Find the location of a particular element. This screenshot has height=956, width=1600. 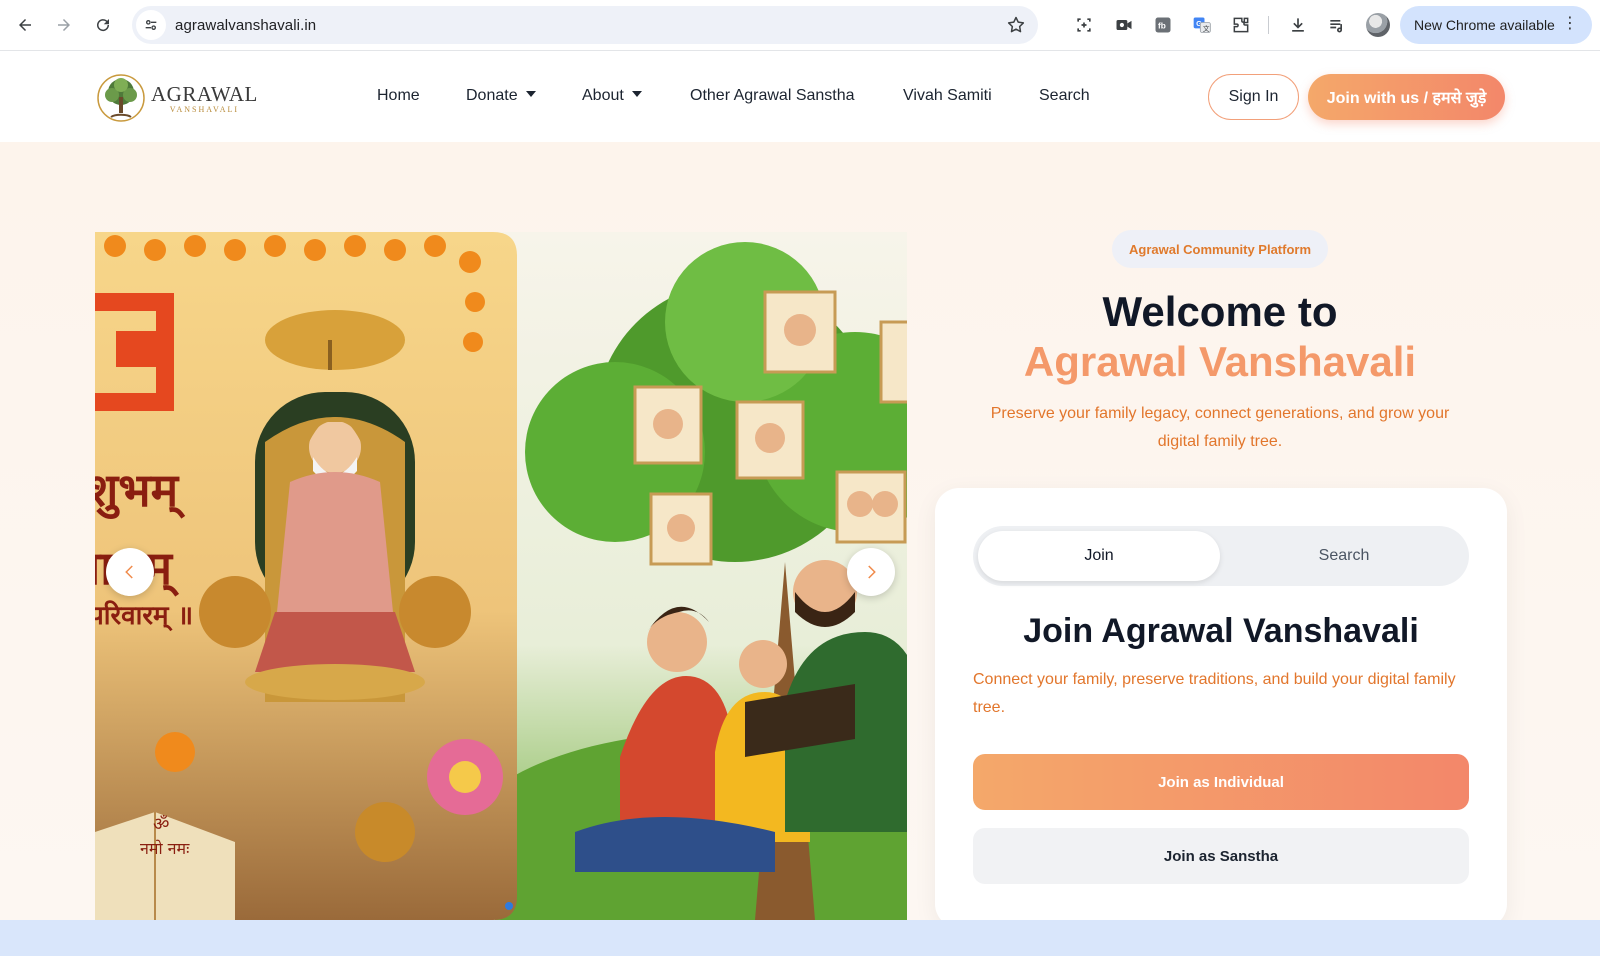

sign-in-button: Sign In is located at coordinates (1253, 97).